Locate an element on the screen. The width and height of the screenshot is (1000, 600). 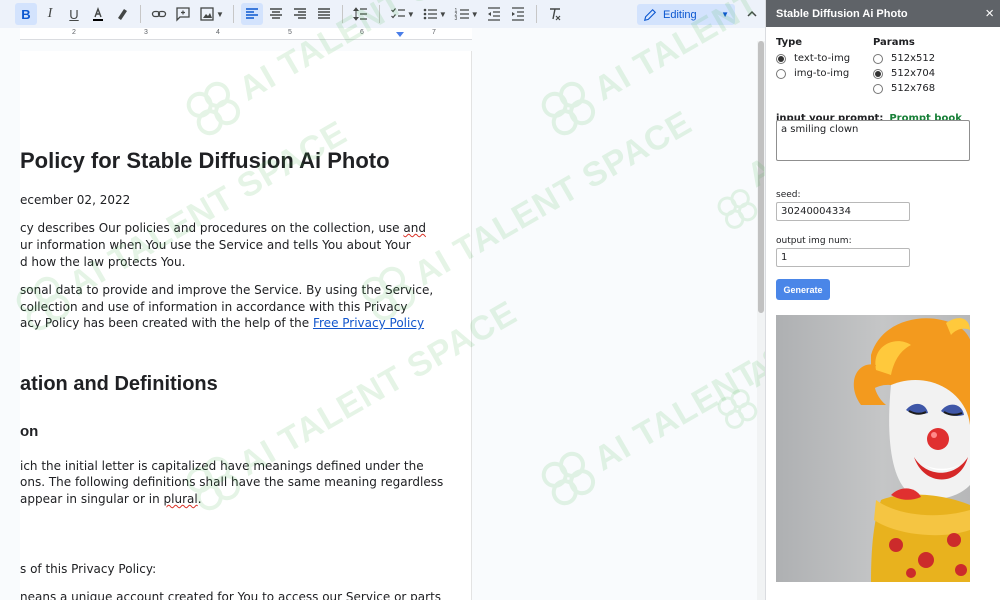
text-color-button is located at coordinates (98, 14).